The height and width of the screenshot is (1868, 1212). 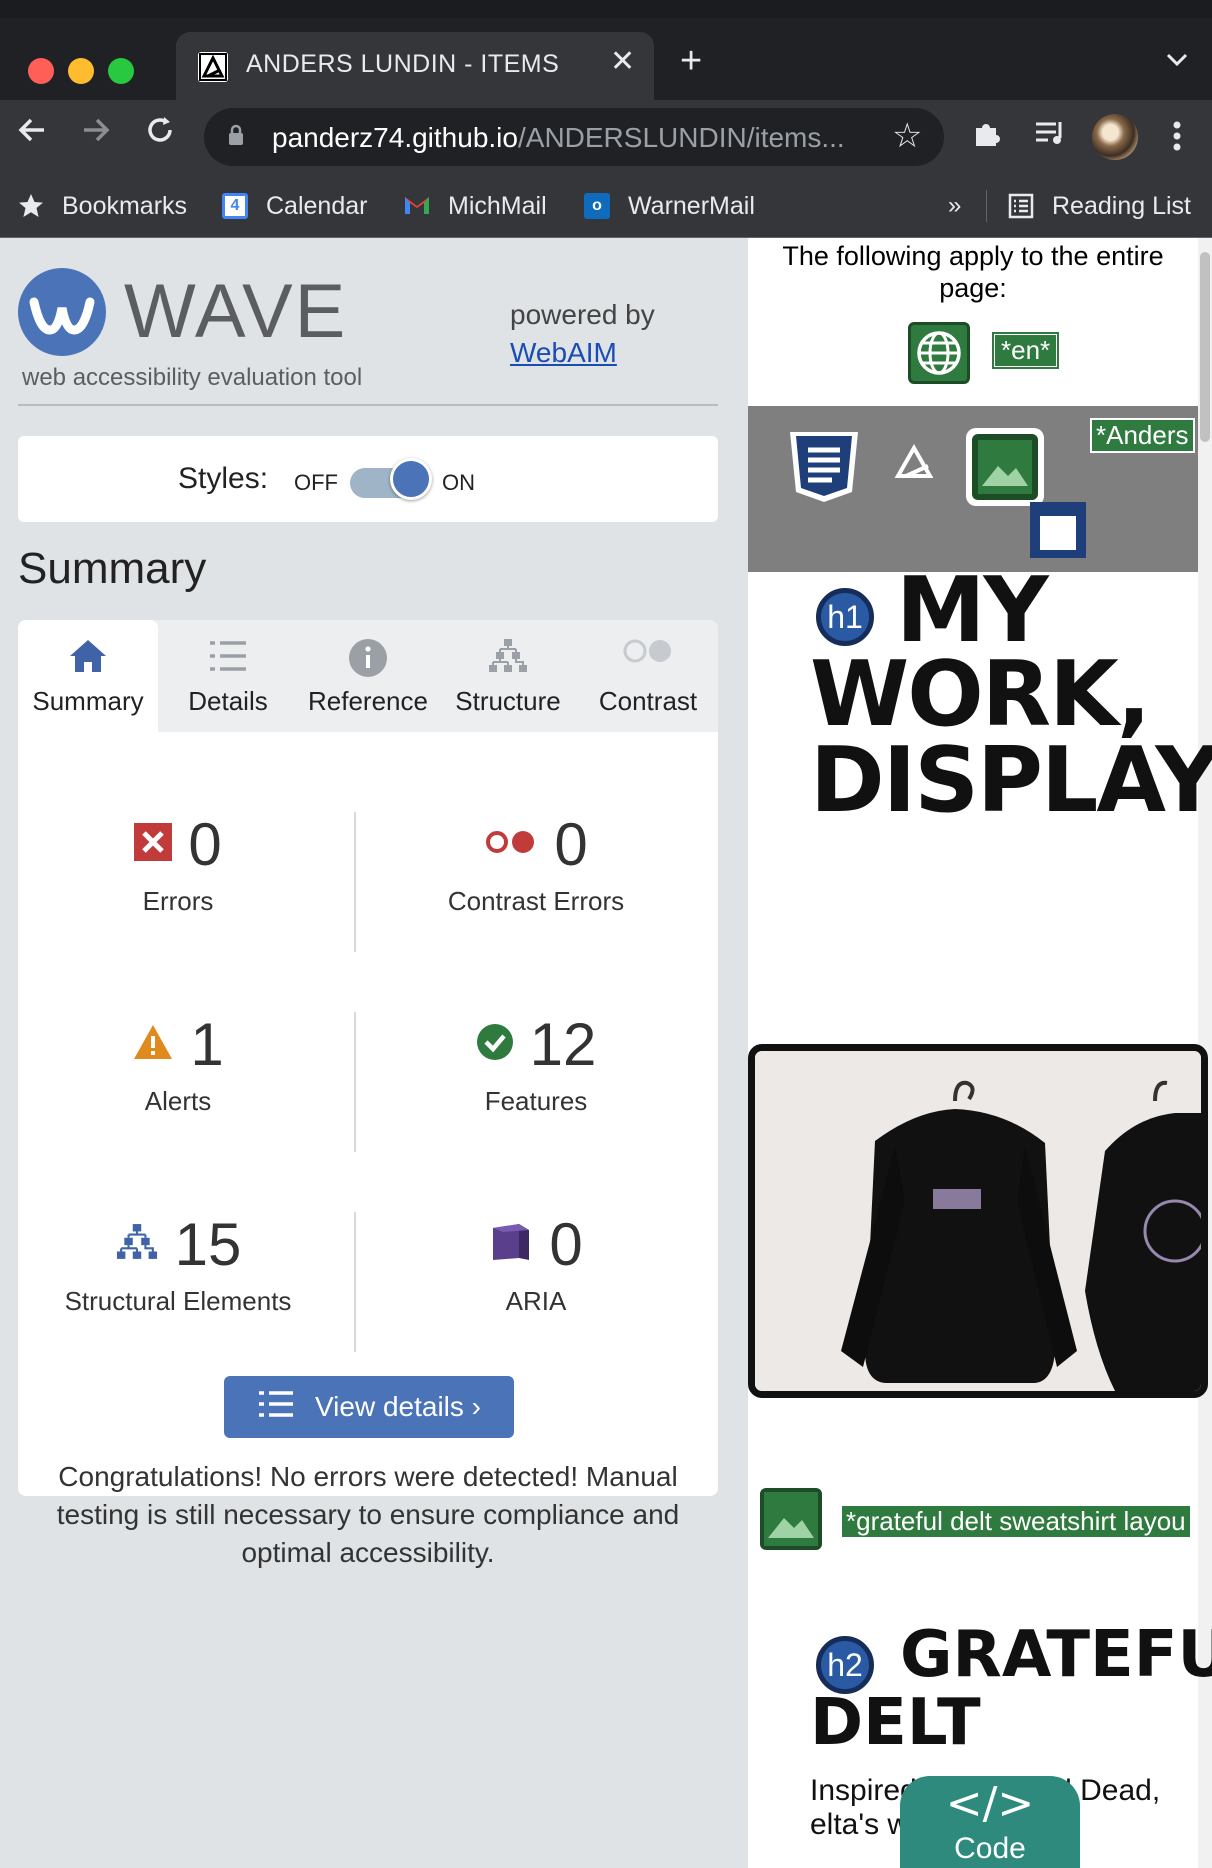 What do you see at coordinates (88, 658) in the screenshot?
I see `home-icon` at bounding box center [88, 658].